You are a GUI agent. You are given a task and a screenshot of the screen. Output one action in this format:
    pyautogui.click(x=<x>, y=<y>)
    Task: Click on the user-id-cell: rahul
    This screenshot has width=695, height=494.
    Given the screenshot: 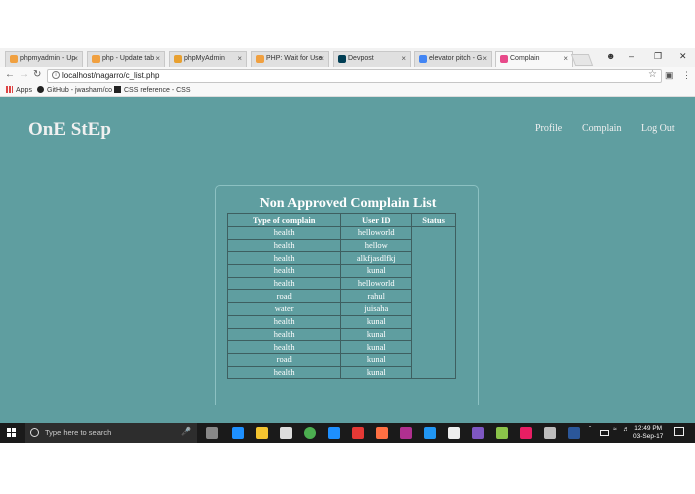 What is the action you would take?
    pyautogui.click(x=376, y=296)
    